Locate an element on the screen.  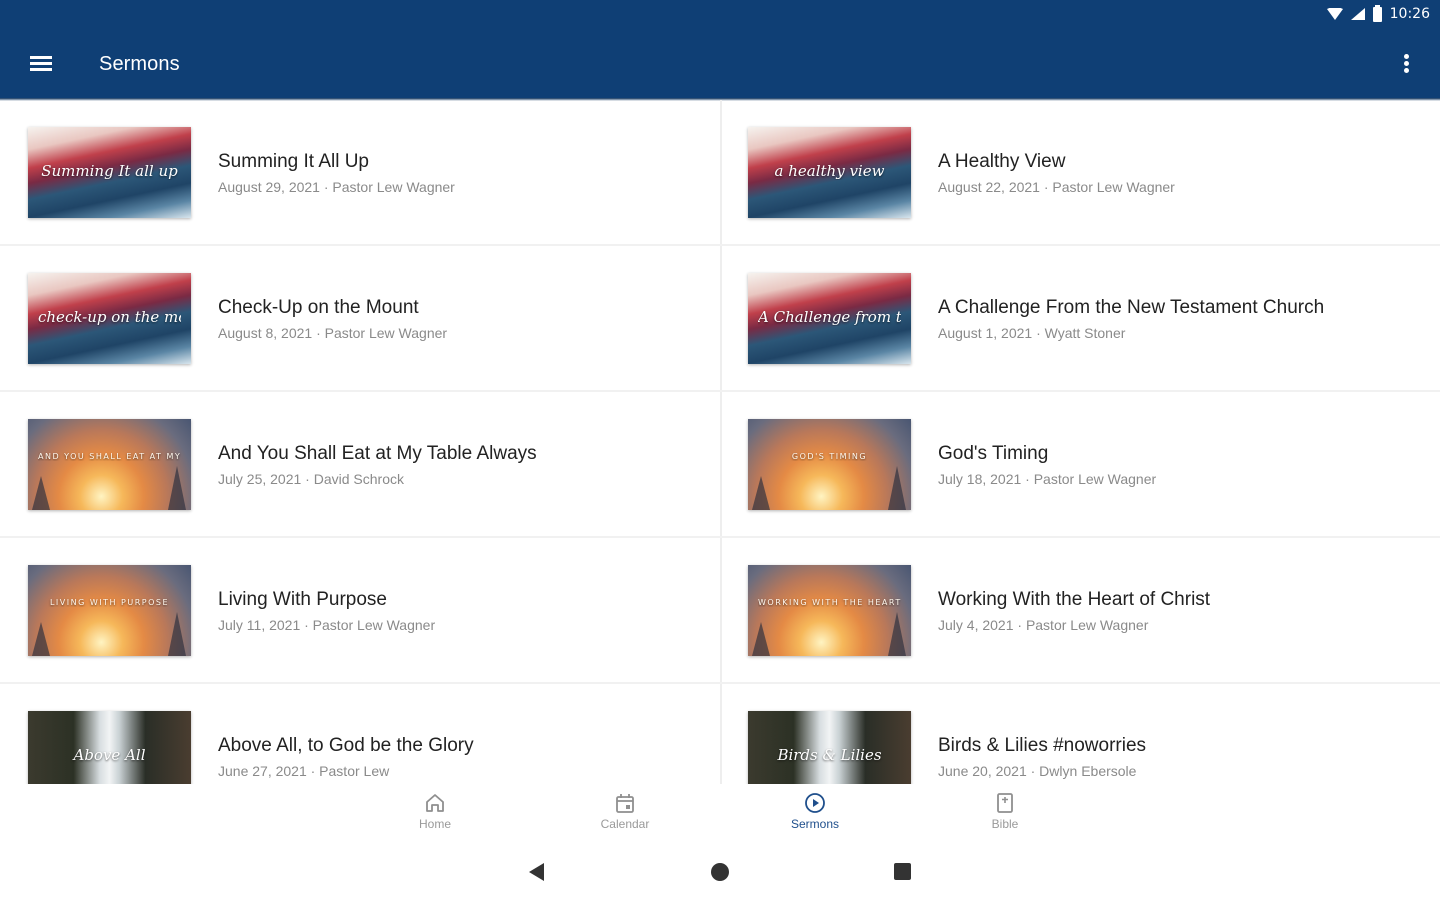
thumbnail-caption: check-up on the mount is located at coordinates (109, 316).